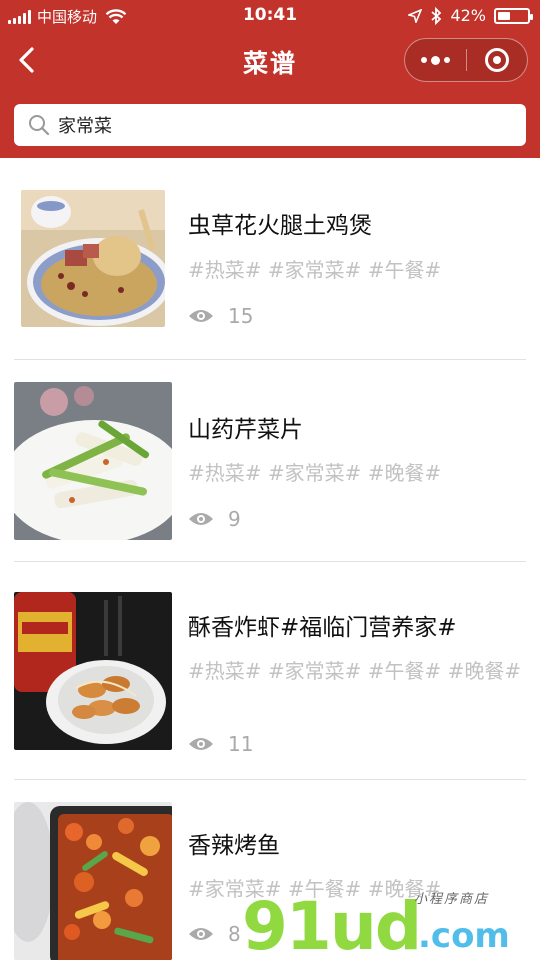  Describe the element at coordinates (241, 316) in the screenshot. I see `views-count: 15` at that location.